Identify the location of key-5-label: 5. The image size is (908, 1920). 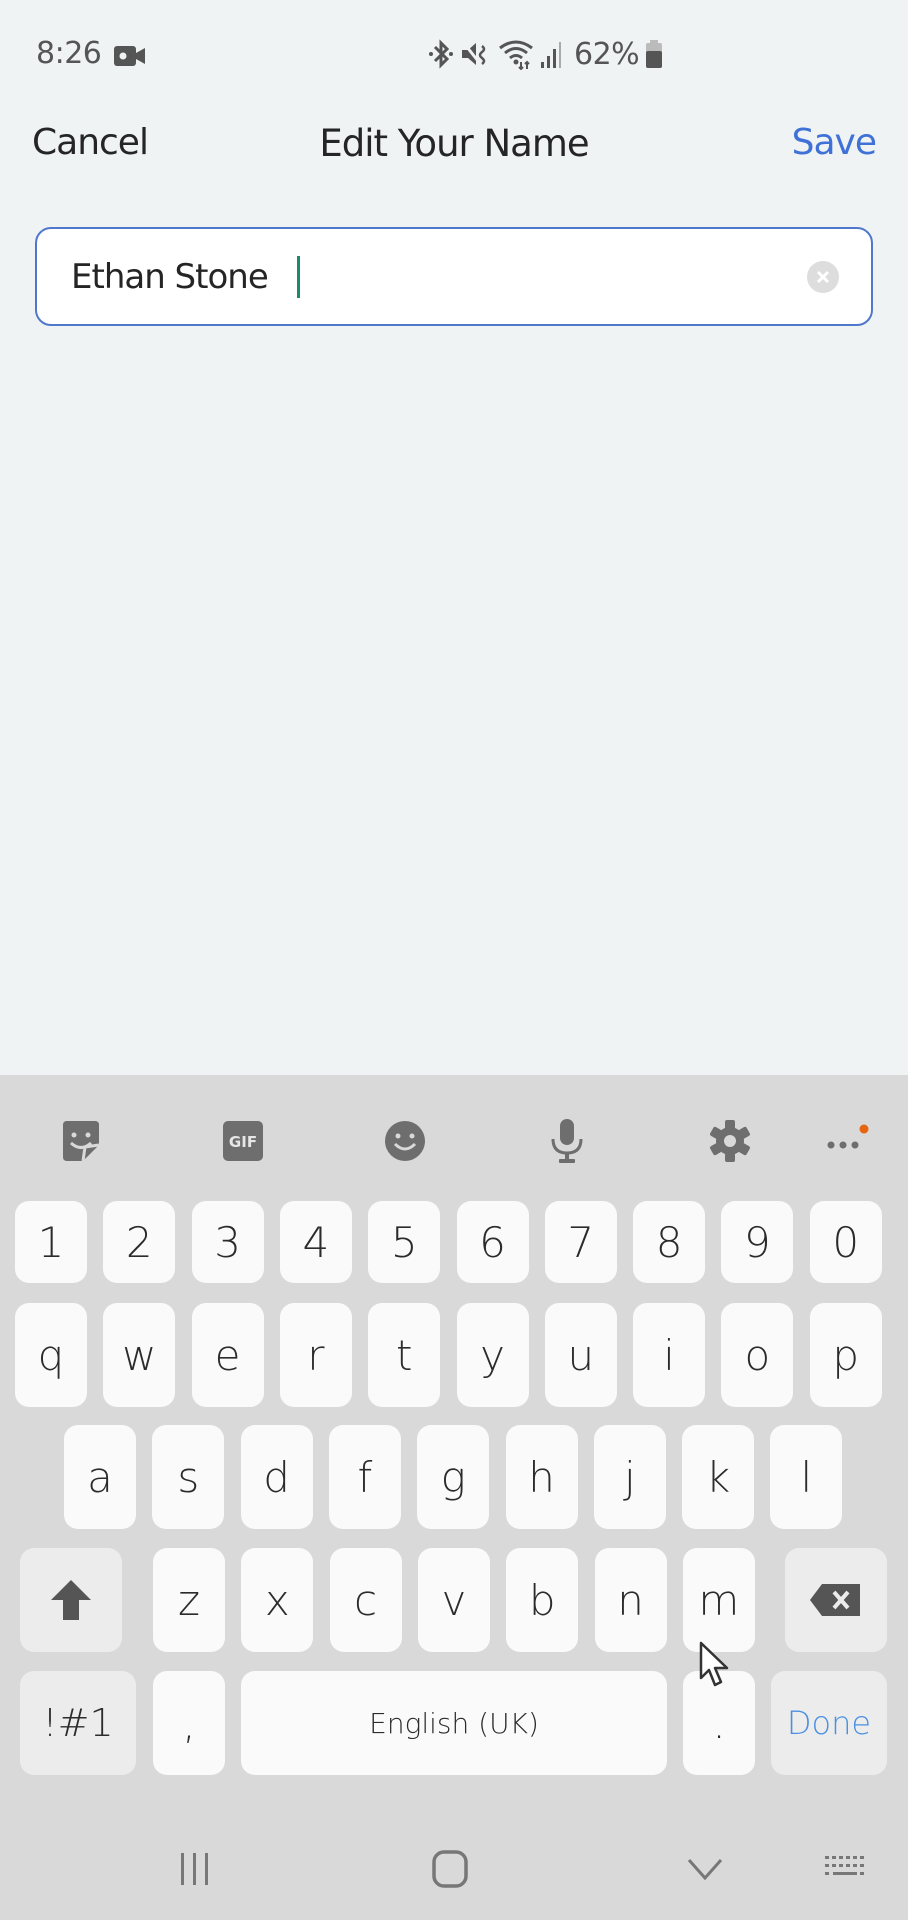
(404, 1242).